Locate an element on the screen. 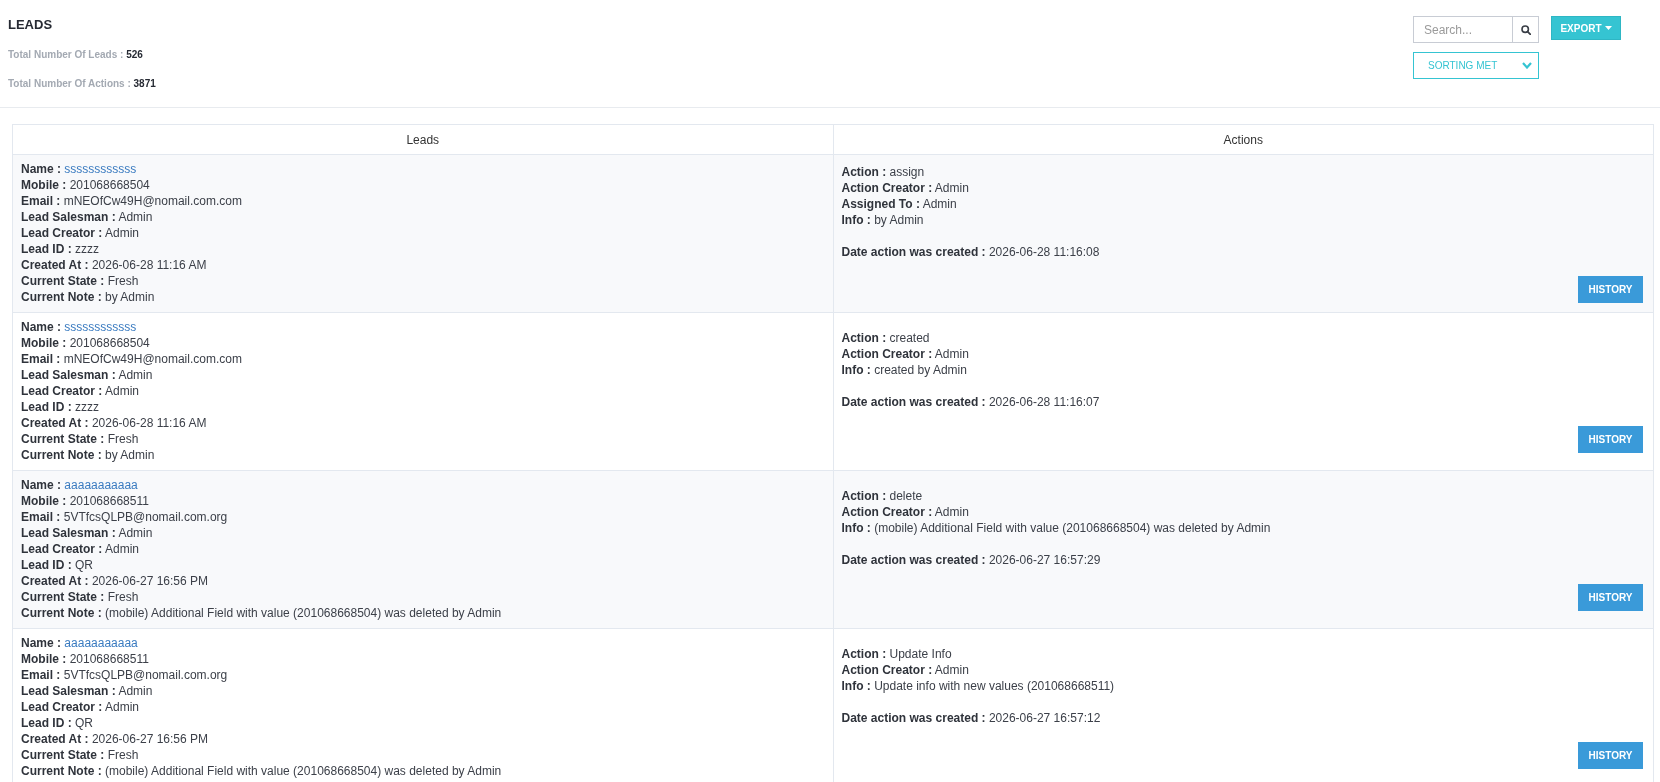 This screenshot has height=782, width=1660. field-value: delete is located at coordinates (906, 495).